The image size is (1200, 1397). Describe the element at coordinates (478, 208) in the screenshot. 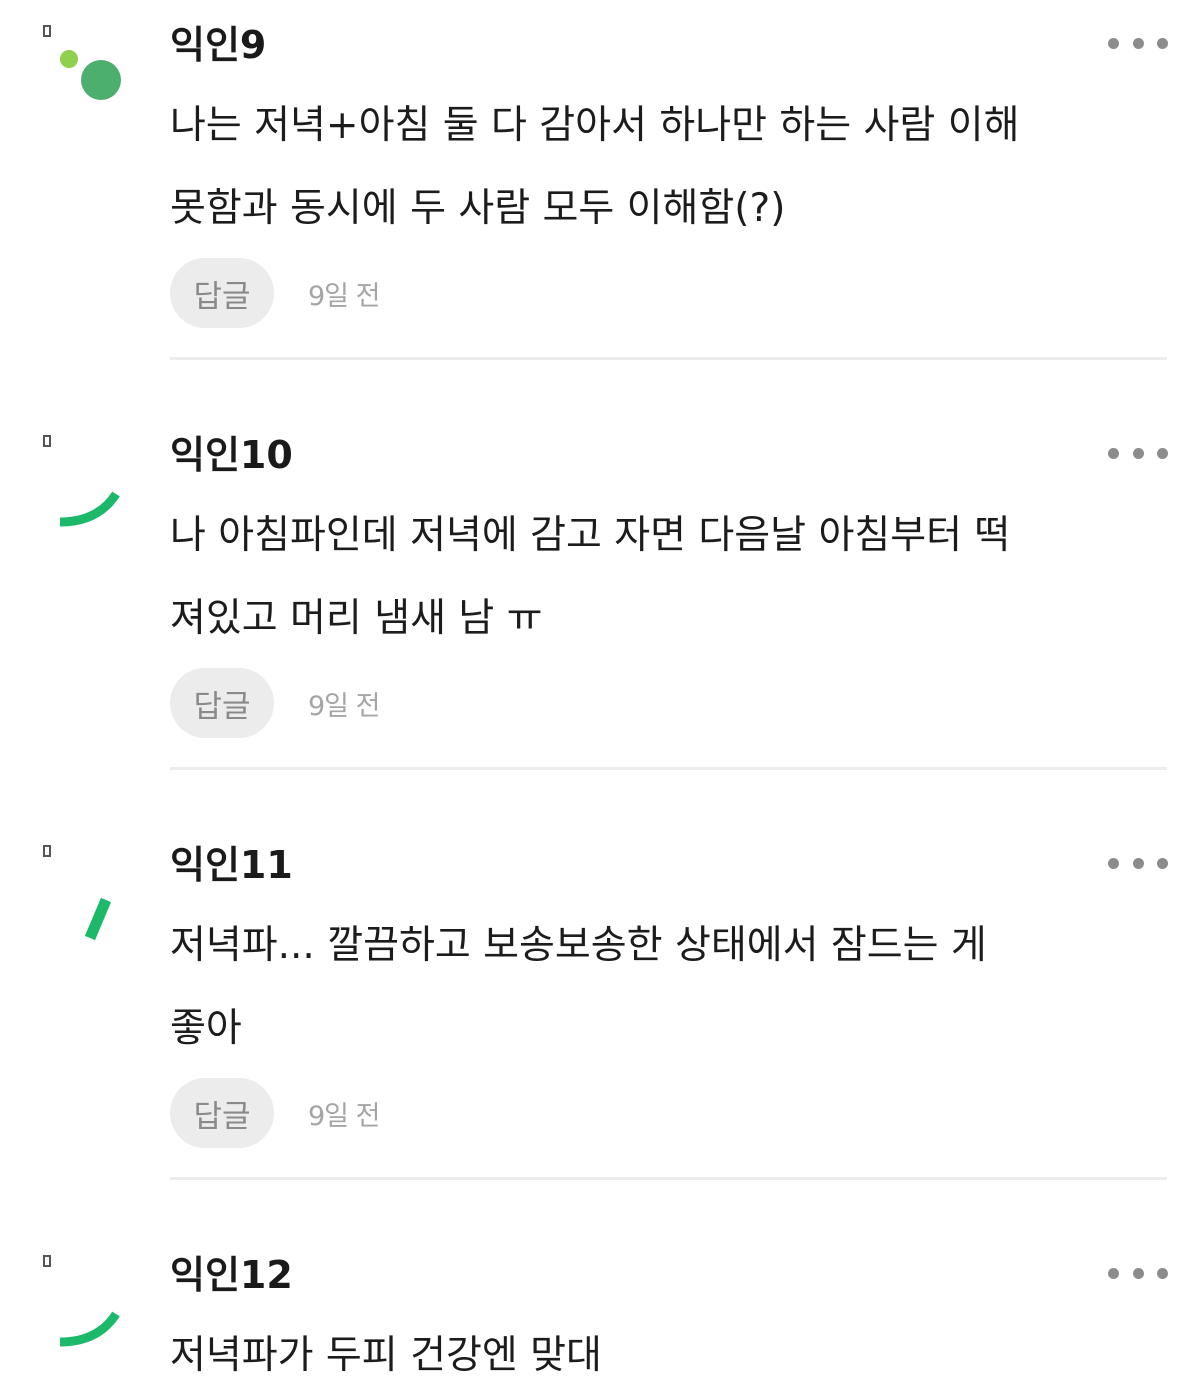

I see `comment-line: 못함과 동시에 두 사람 모두 이해함(?)` at that location.